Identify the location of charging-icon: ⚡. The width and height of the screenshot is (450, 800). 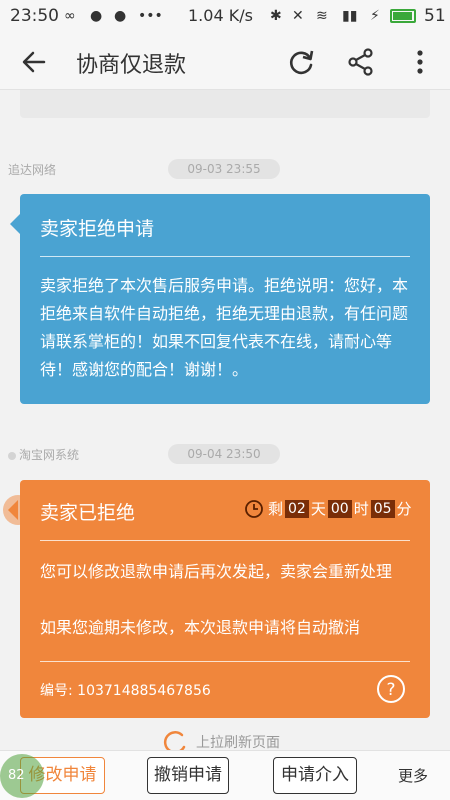
(375, 16).